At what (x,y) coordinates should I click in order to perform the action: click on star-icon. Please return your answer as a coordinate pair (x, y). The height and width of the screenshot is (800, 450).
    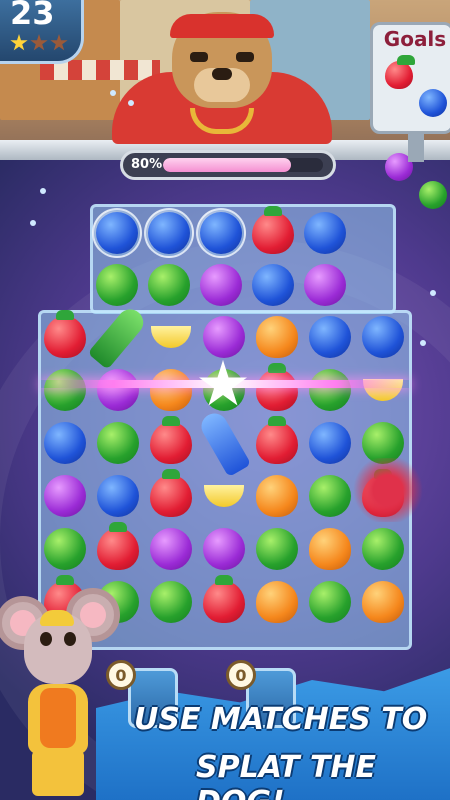
    Looking at the image, I should click on (19, 42).